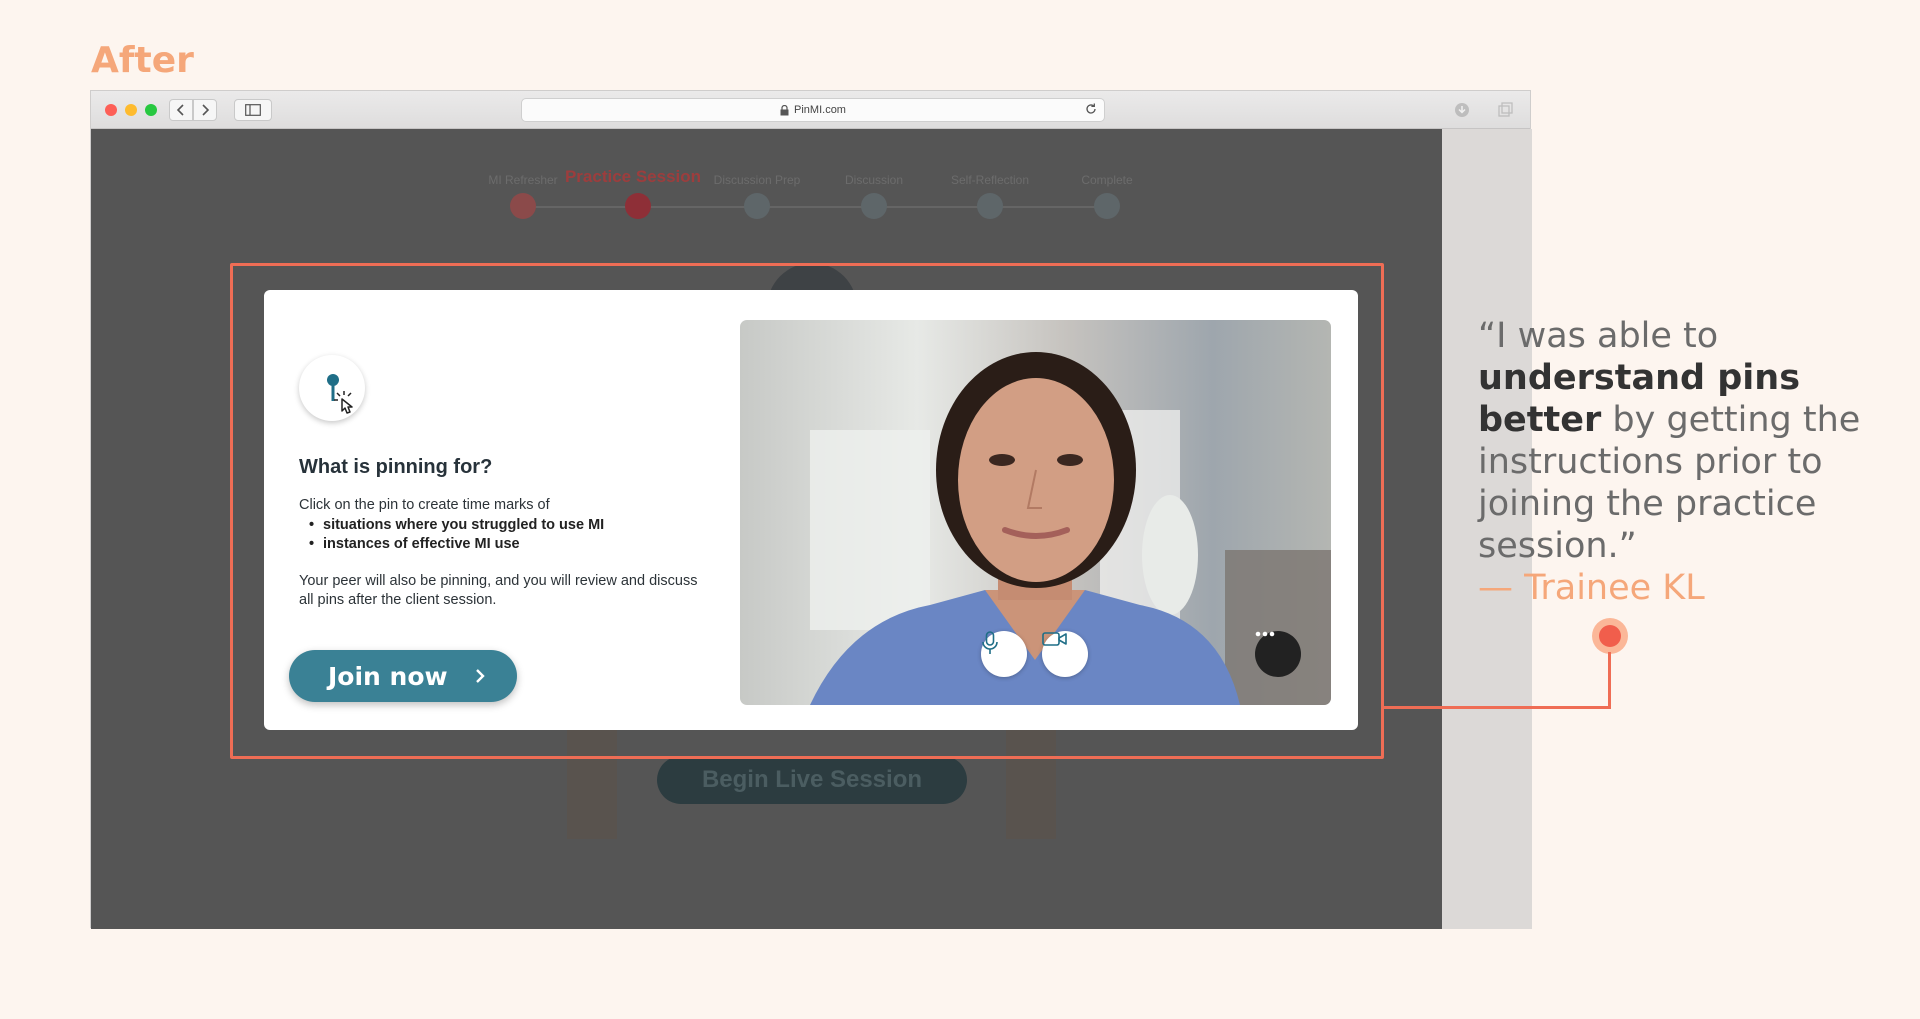  I want to click on quote-text-start: “I was able to, so click(1598, 336).